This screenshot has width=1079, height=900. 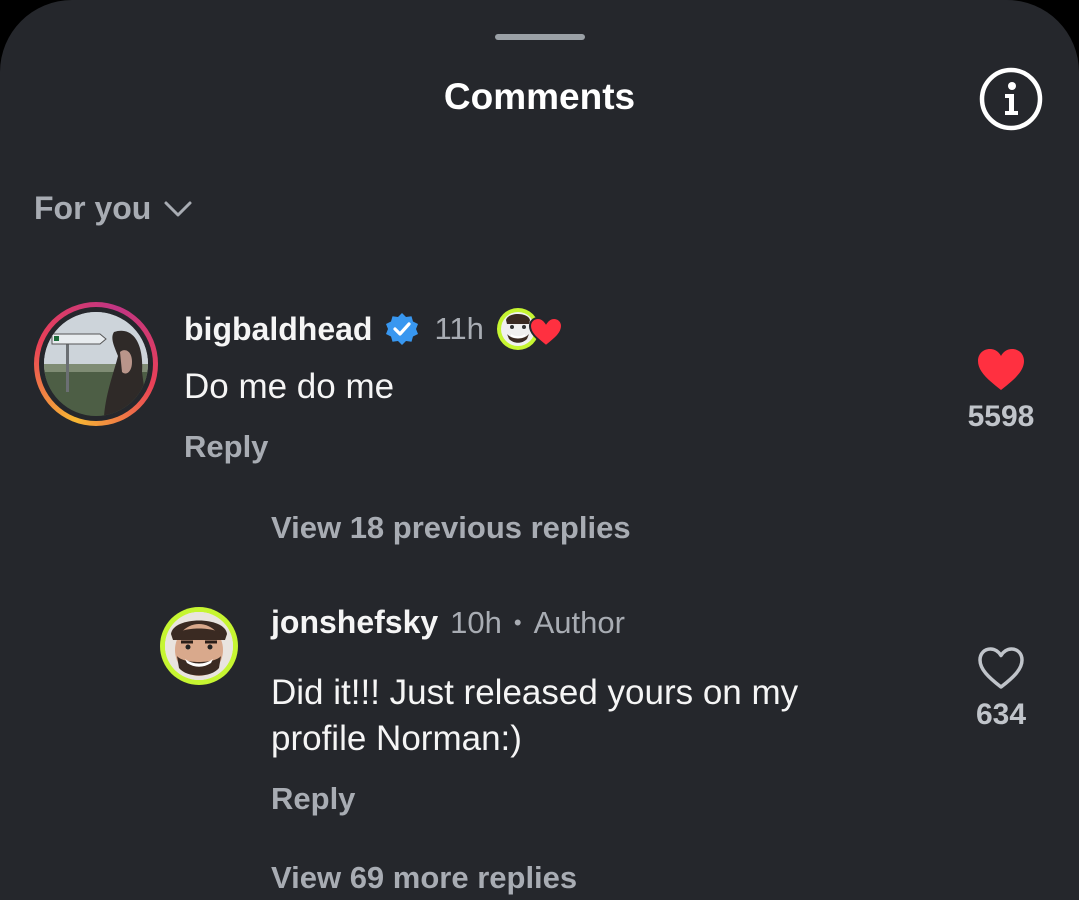 I want to click on comment-header: bigbaldhead 11h, so click(x=373, y=329).